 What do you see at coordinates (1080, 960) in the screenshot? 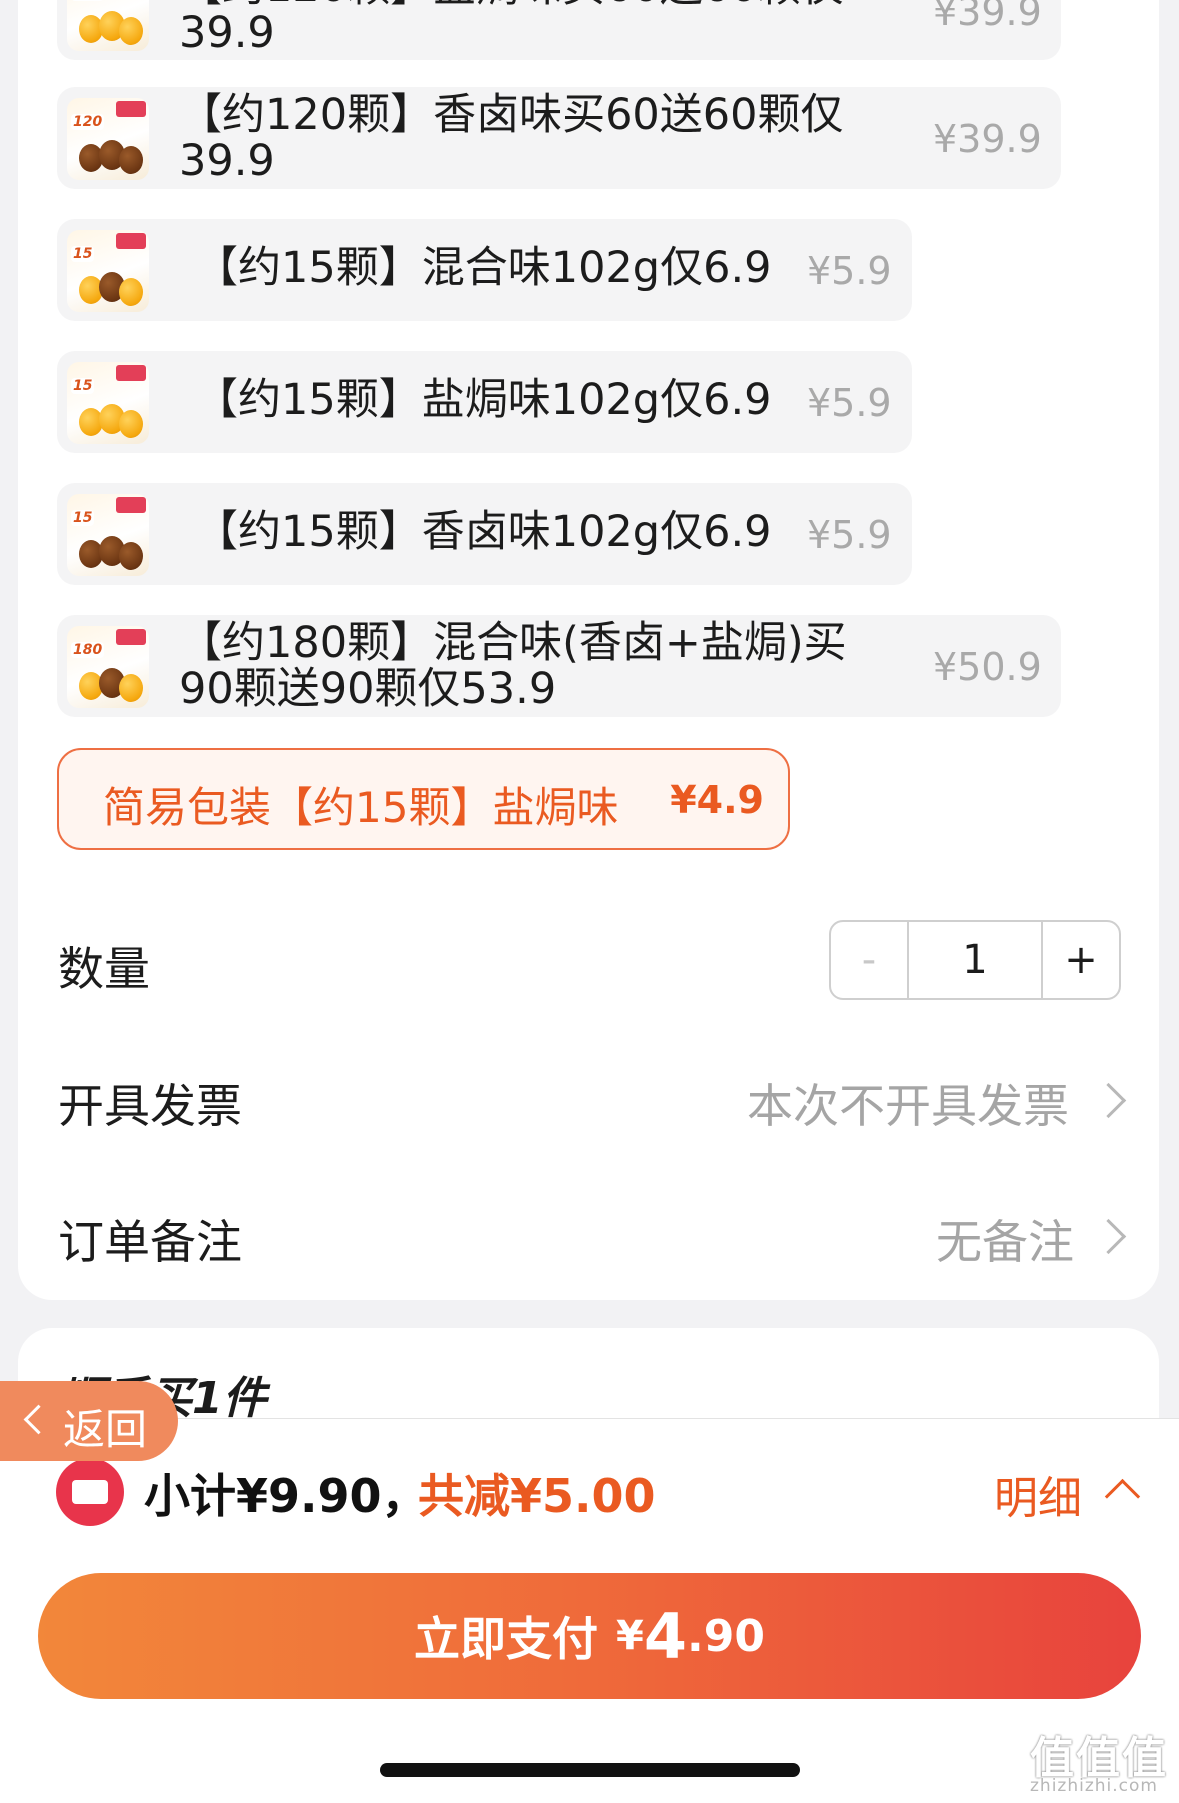
I see `quantity-increment-button: +` at bounding box center [1080, 960].